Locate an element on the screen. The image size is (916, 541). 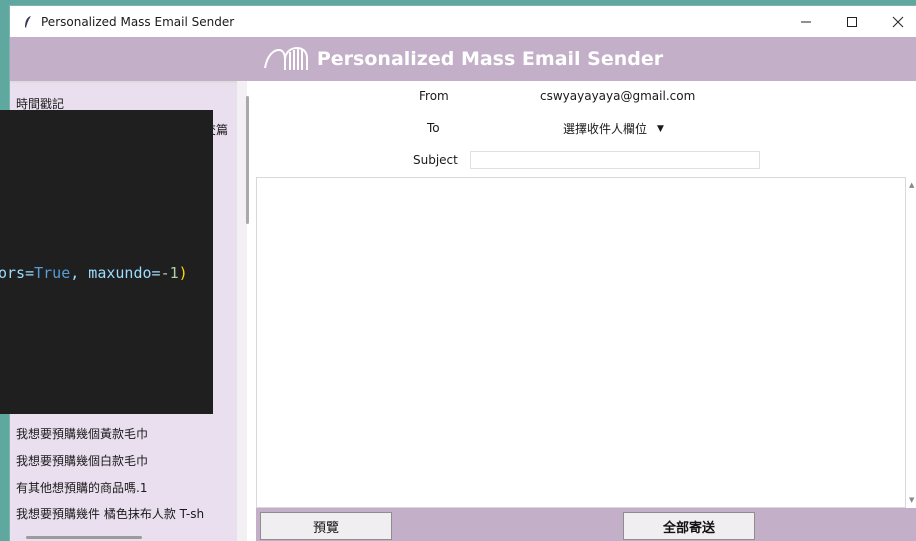
code-number: -1 is located at coordinates (169, 273).